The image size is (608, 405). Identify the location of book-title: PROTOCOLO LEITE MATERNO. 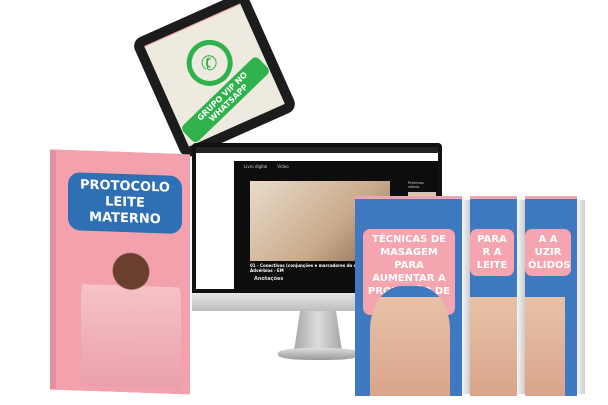
(125, 203).